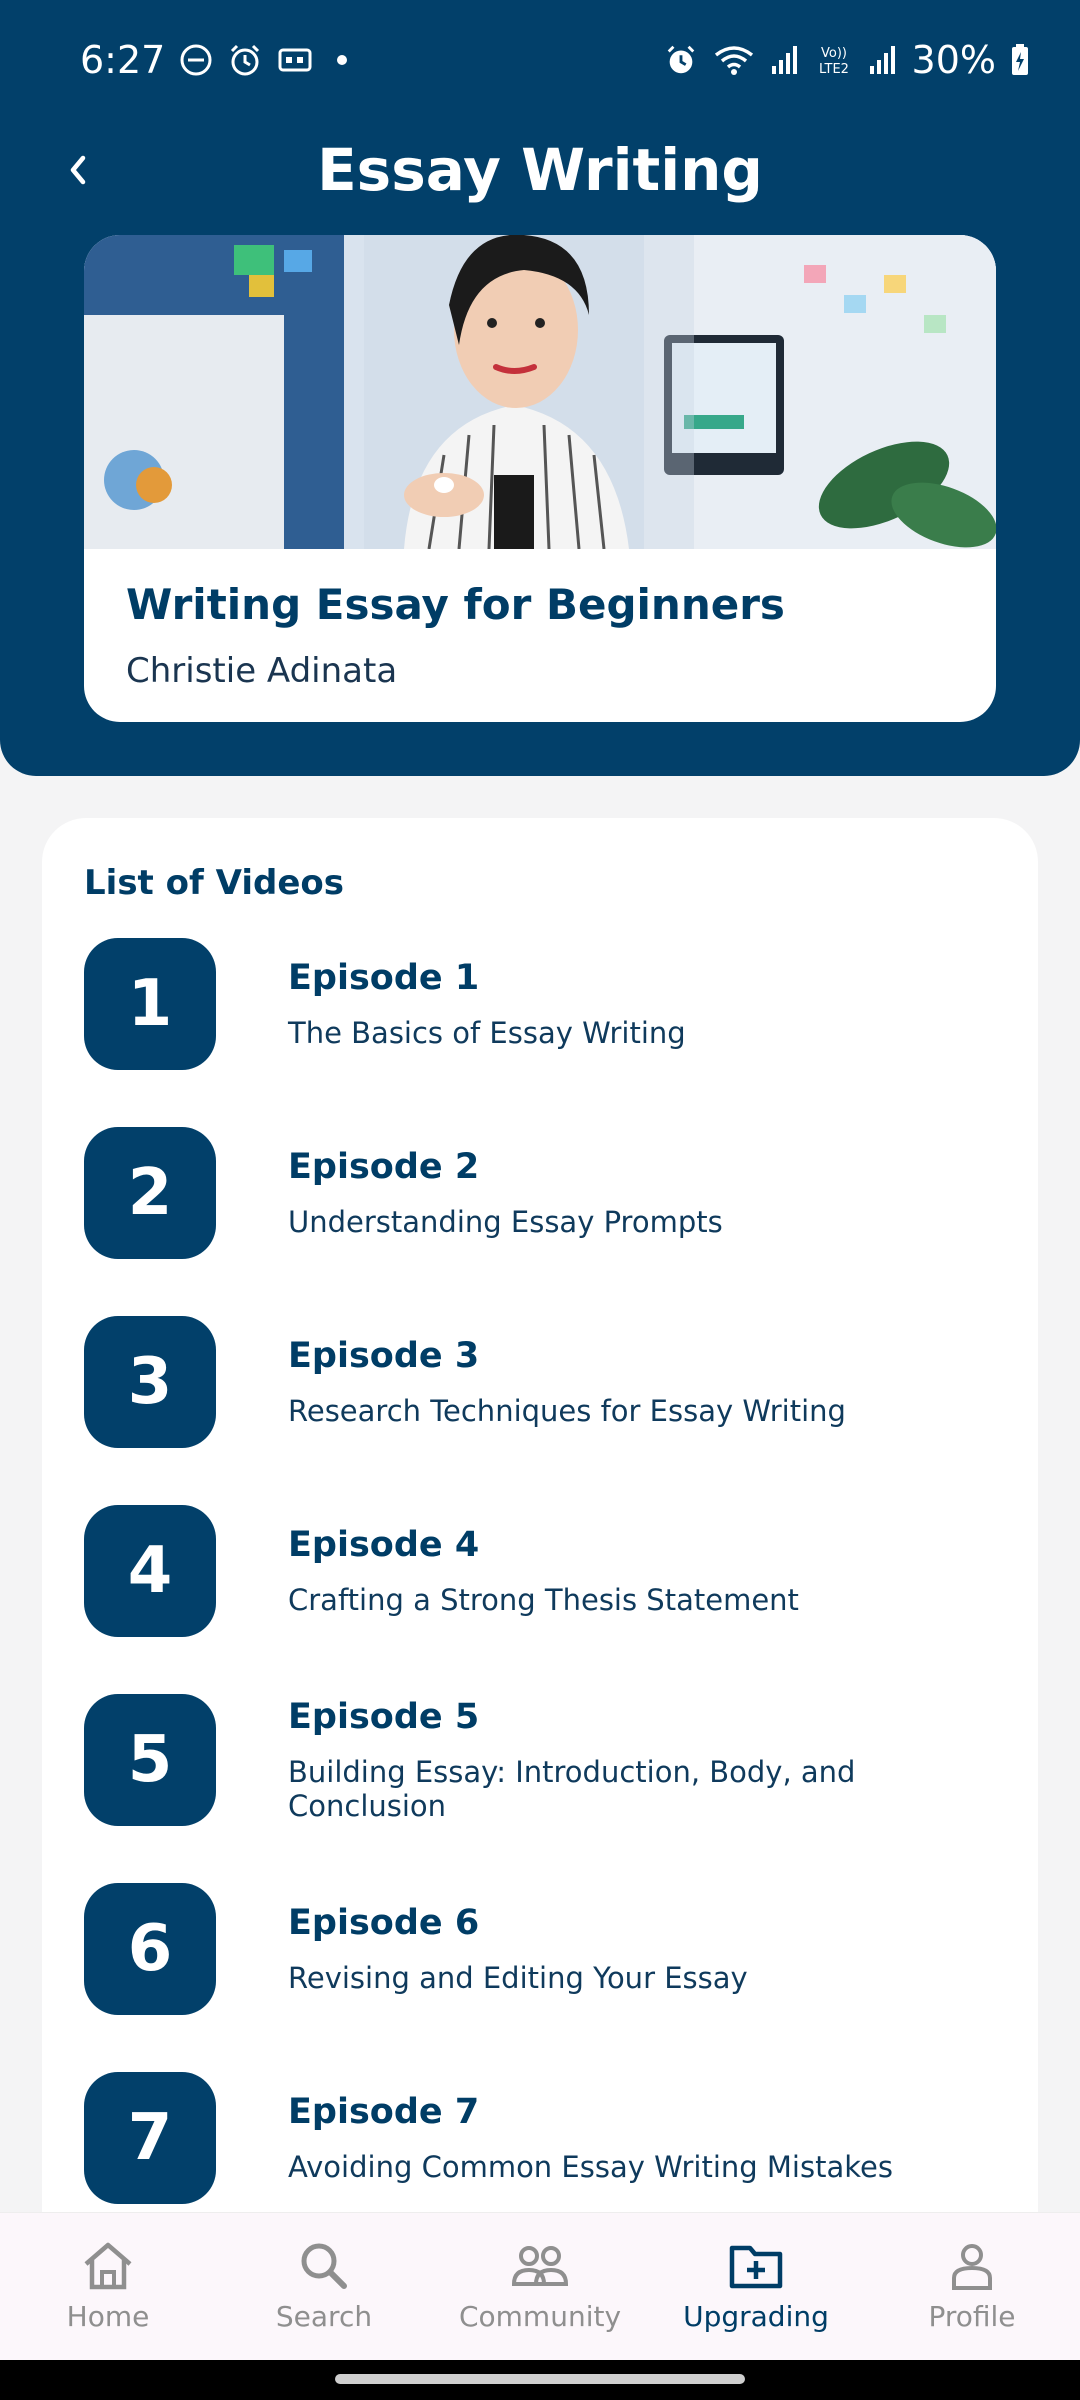 This screenshot has height=2400, width=1080. Describe the element at coordinates (108, 2266) in the screenshot. I see `home-icon` at that location.